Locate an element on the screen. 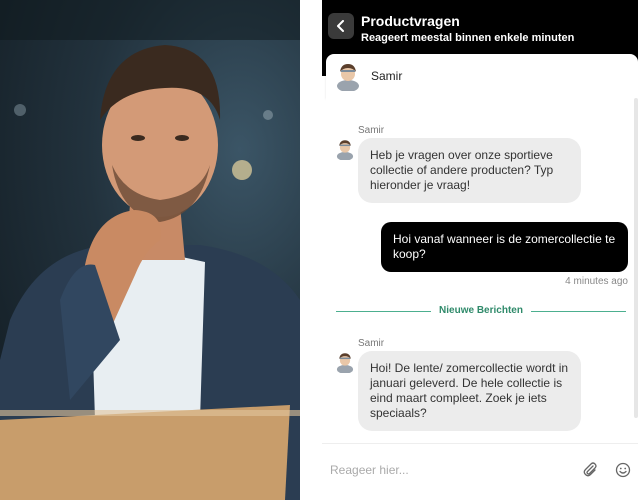  chat-title: Productvragen is located at coordinates (410, 21).